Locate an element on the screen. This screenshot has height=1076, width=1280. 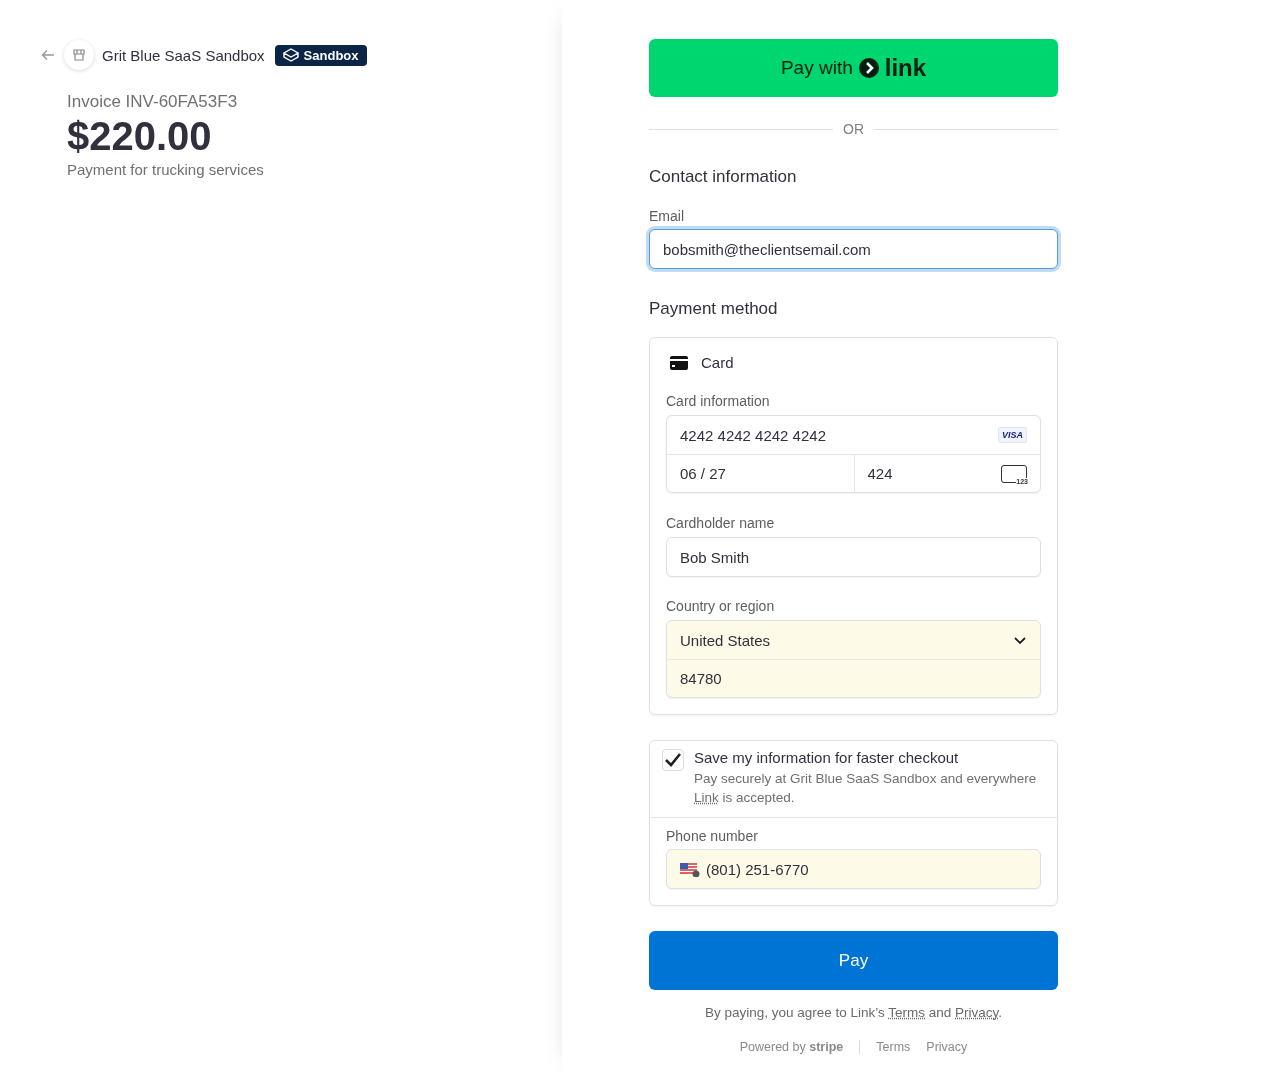
save-info-title: Save my information for faster checkout is located at coordinates (827, 757).